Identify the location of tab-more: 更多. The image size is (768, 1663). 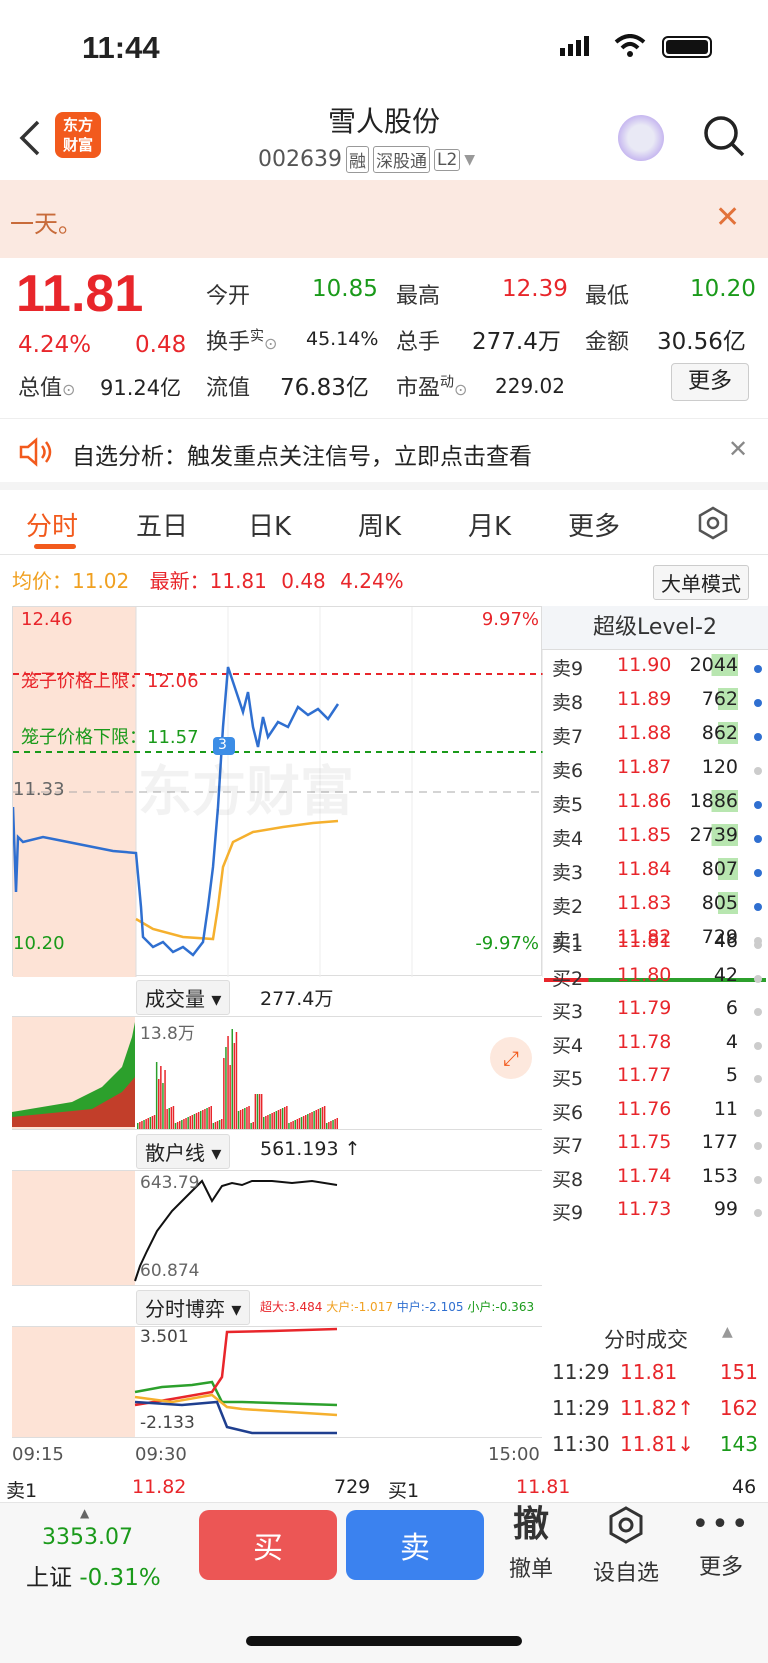
(594, 524).